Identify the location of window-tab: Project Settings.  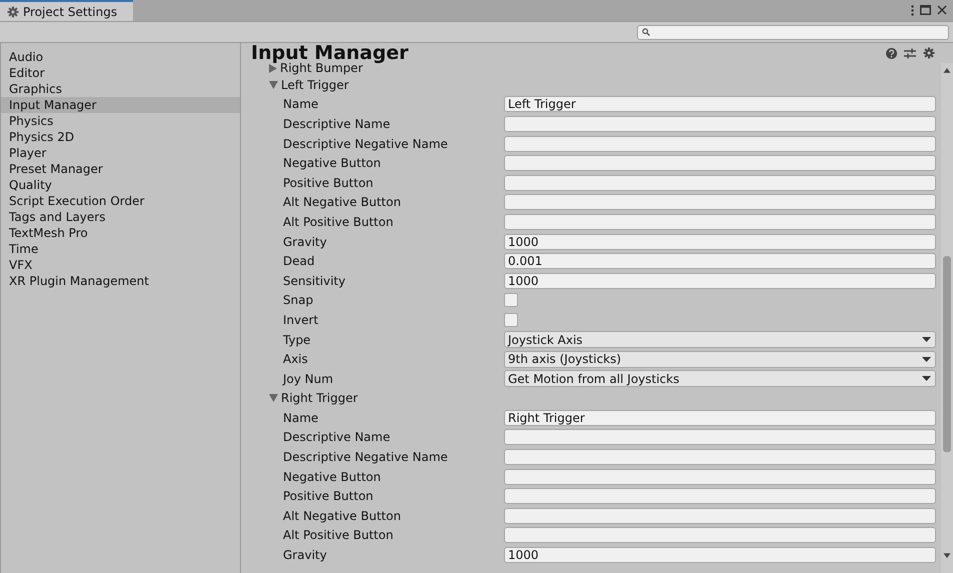
(67, 10).